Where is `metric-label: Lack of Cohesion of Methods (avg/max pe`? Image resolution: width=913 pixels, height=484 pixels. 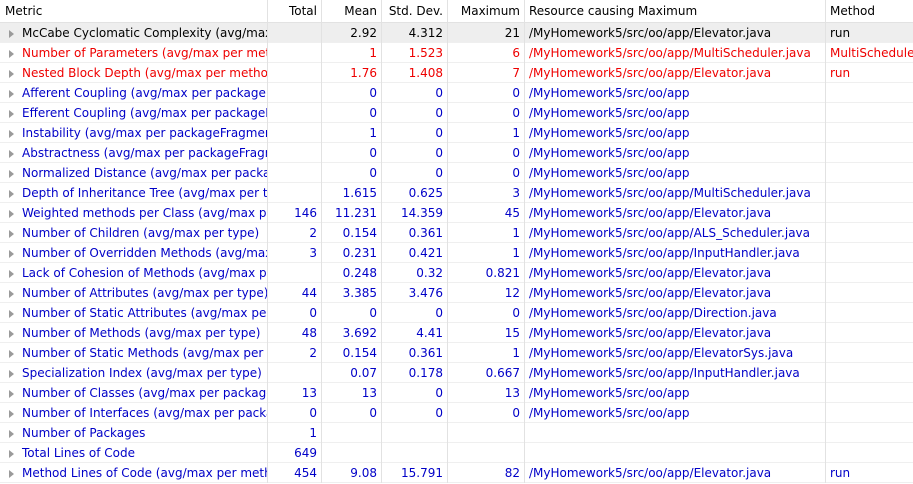 metric-label: Lack of Cohesion of Methods (avg/max pe is located at coordinates (145, 273).